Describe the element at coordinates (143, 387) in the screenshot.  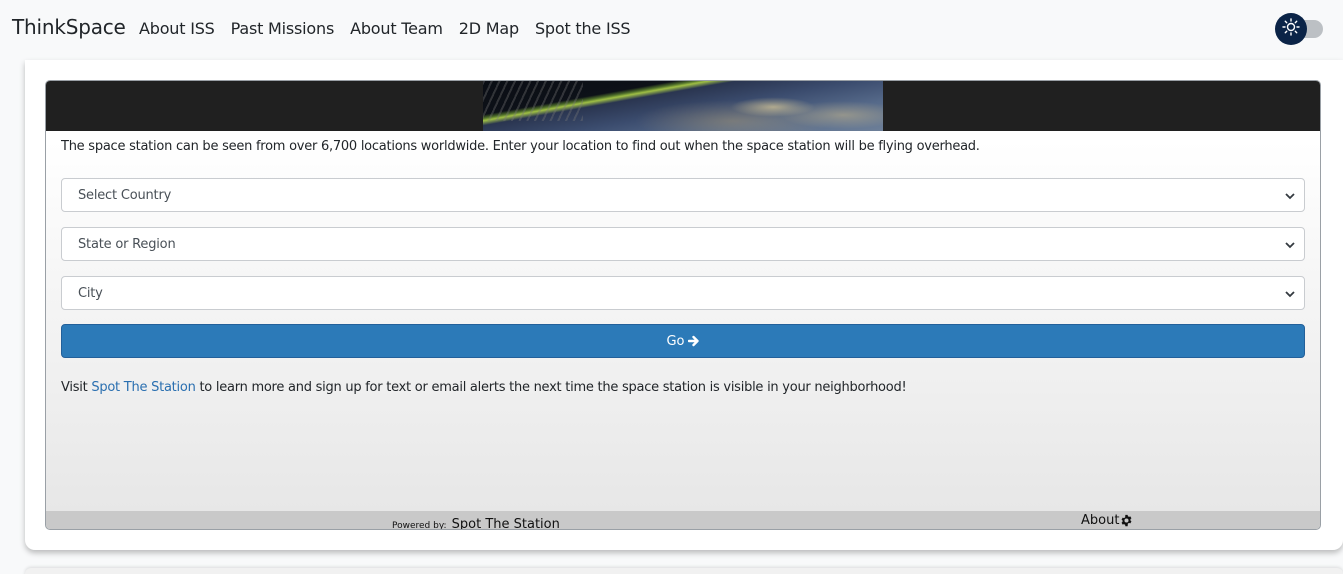
I see `spot-the-station-link: Spot The Station` at that location.